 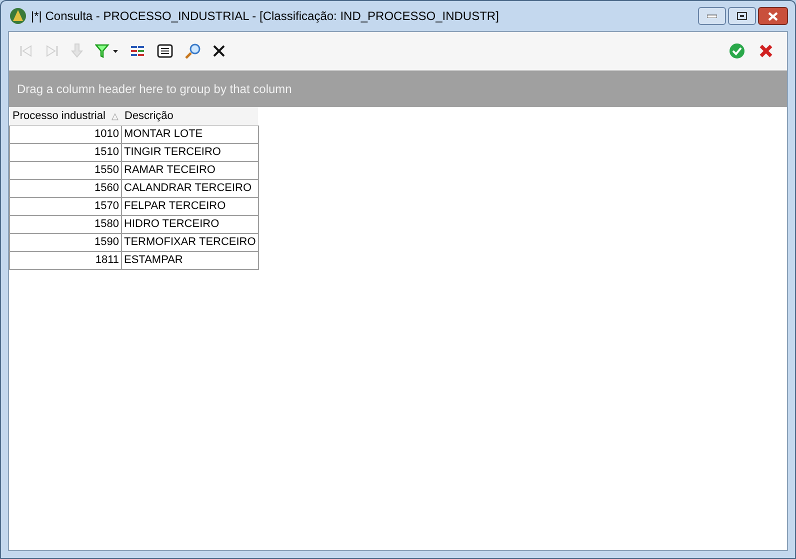 I want to click on window-title: |*| Consulta - PROCESSO_INDUSTRIAL - [Classificação: IND_PROCESSO_INDUSTR], so click(x=265, y=16).